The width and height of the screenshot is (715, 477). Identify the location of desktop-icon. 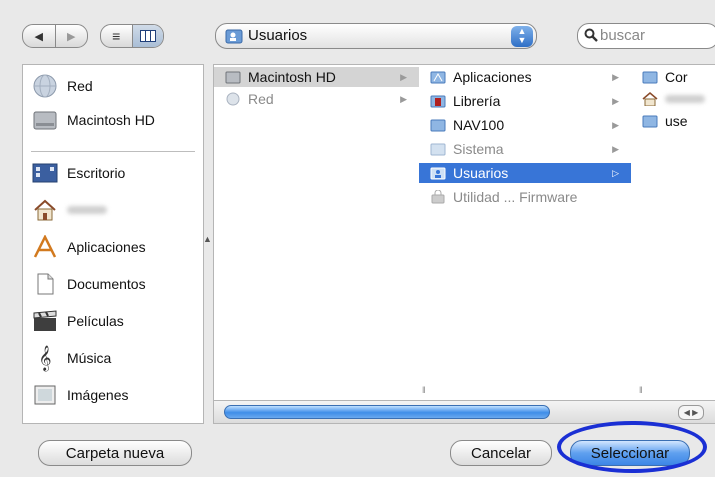
(45, 173).